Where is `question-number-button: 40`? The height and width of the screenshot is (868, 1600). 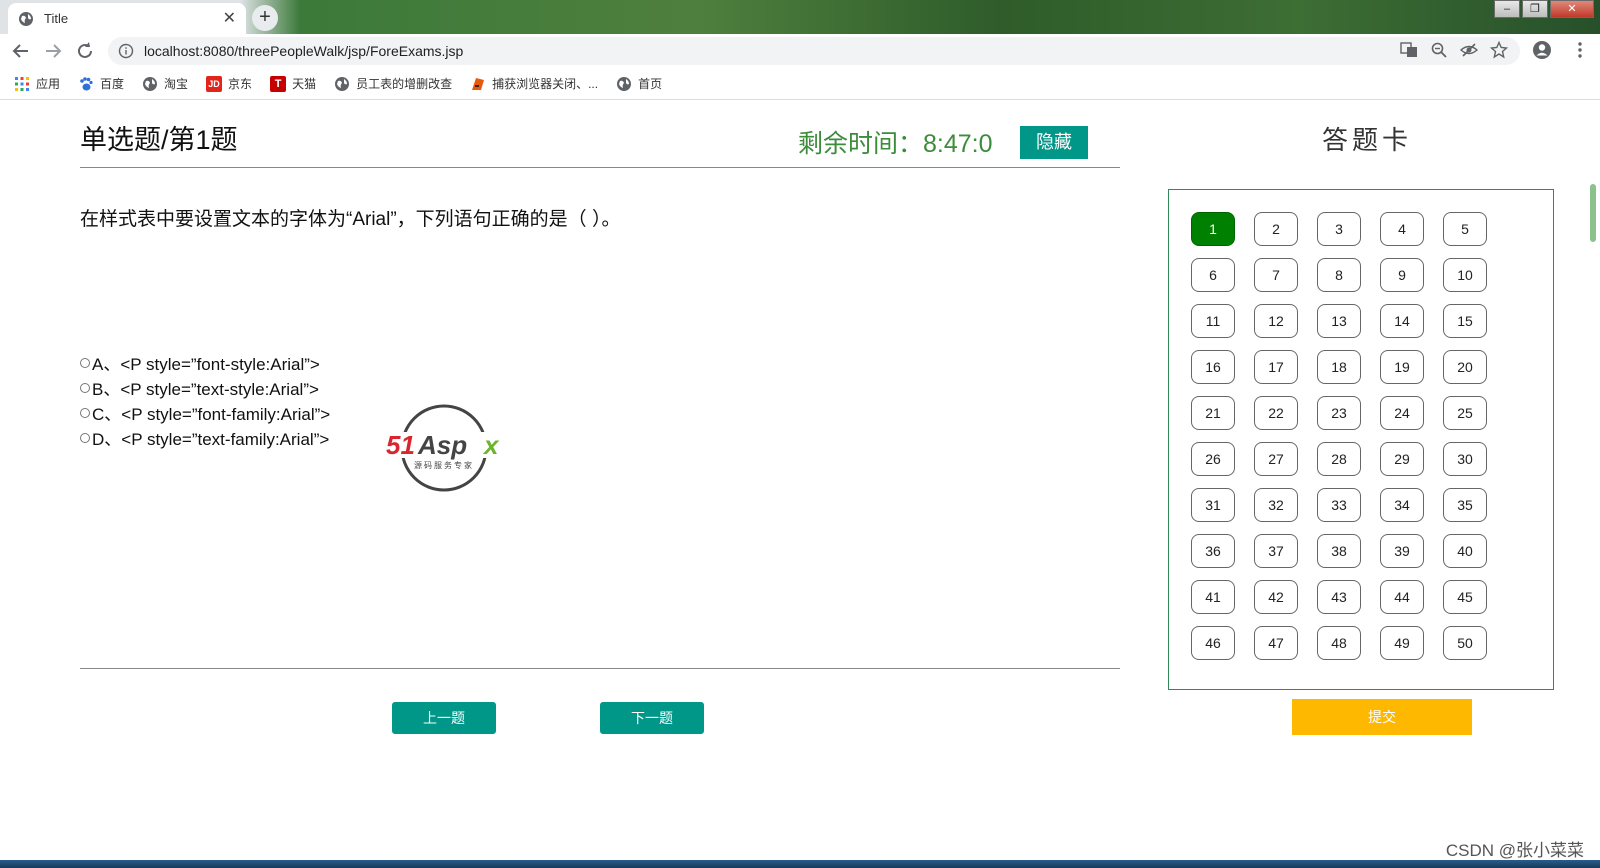
question-number-button: 40 is located at coordinates (1465, 551).